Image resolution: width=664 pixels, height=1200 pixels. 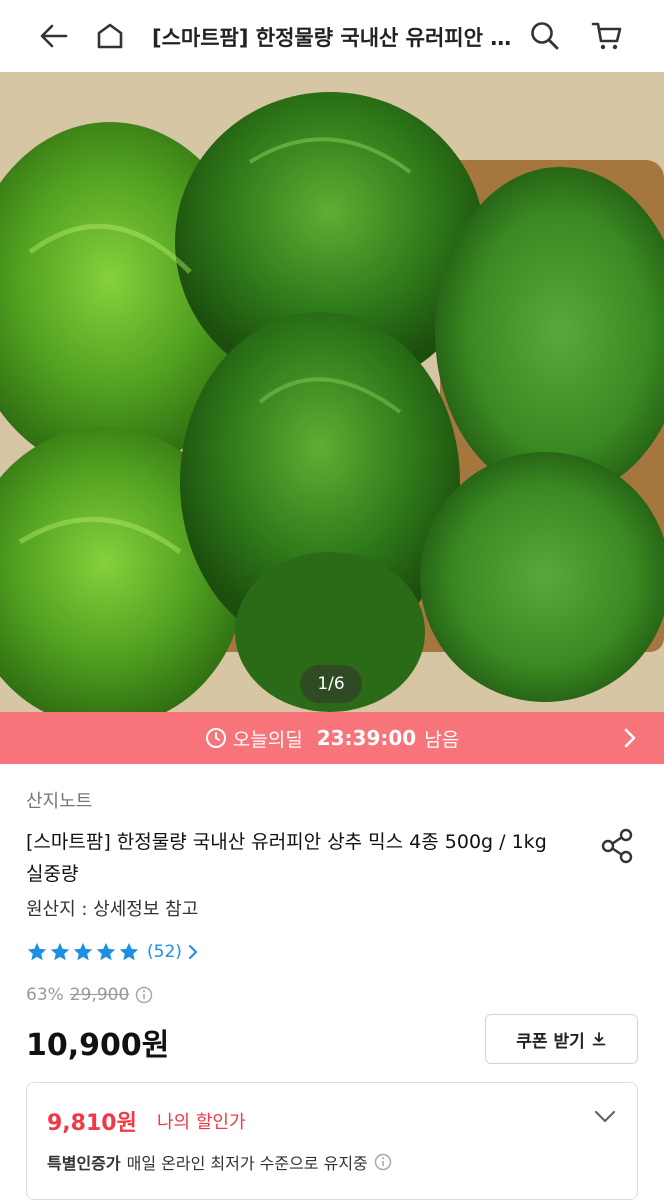 I want to click on share-icon, so click(x=618, y=848).